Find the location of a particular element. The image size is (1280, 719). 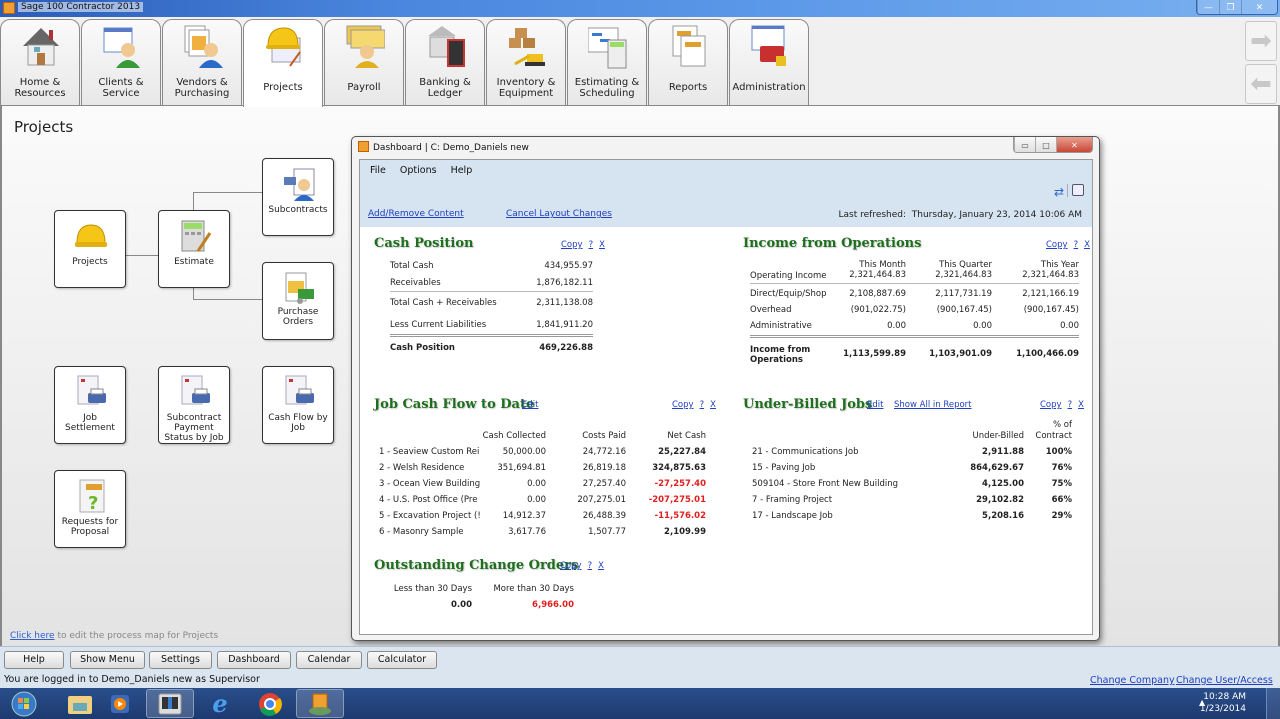

process-node-estimate: Estimate is located at coordinates (194, 249).